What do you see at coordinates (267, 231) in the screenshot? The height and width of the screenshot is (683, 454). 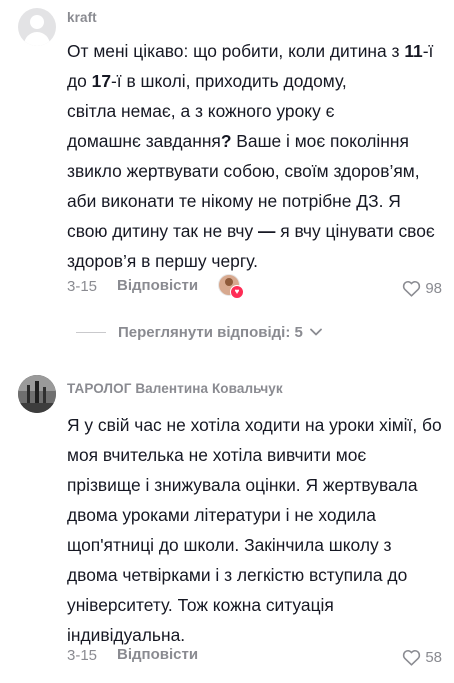 I see `comment-text-bold: —` at bounding box center [267, 231].